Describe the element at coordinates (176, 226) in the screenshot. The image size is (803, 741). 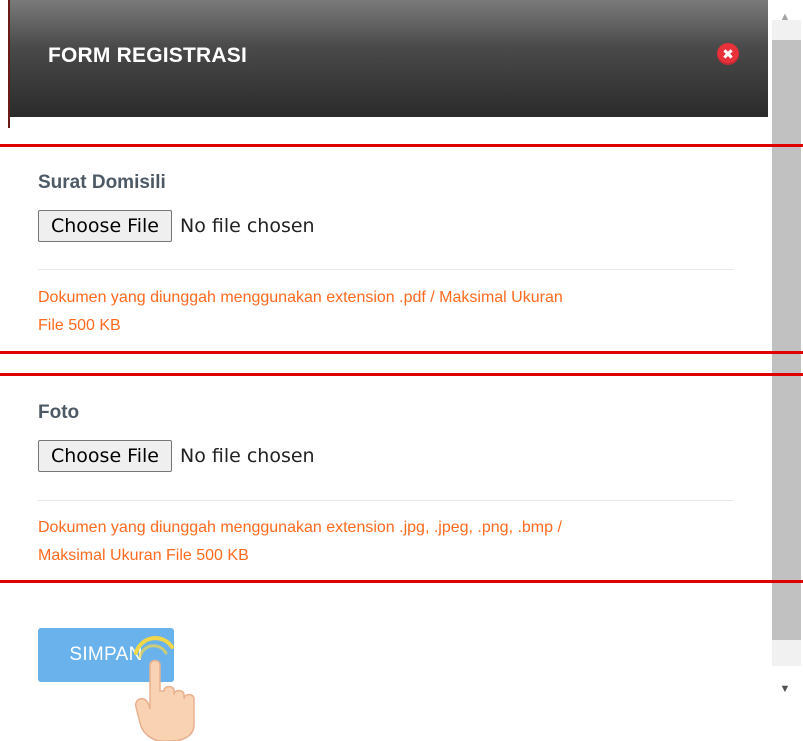
I see `file-input-surat-domisili: Choose File No file chosen` at that location.